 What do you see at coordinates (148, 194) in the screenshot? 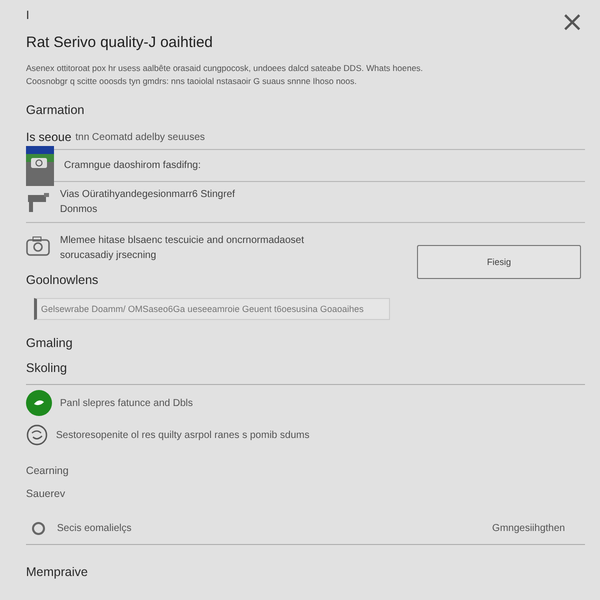
I see `row-text: Vias Oüratihyandegesionmarr6 Stingref` at bounding box center [148, 194].